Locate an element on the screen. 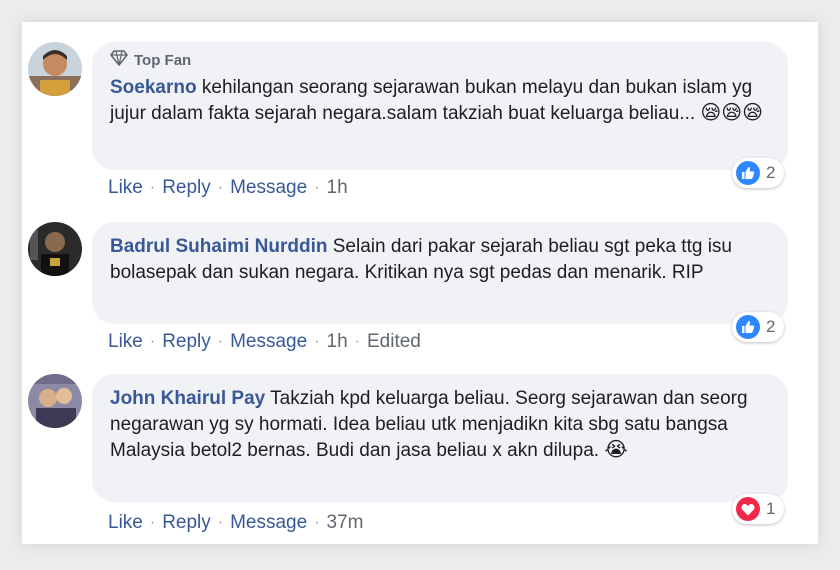 This screenshot has height=570, width=840. comment-actions: Like · Reply · Message · 1h is located at coordinates (228, 188).